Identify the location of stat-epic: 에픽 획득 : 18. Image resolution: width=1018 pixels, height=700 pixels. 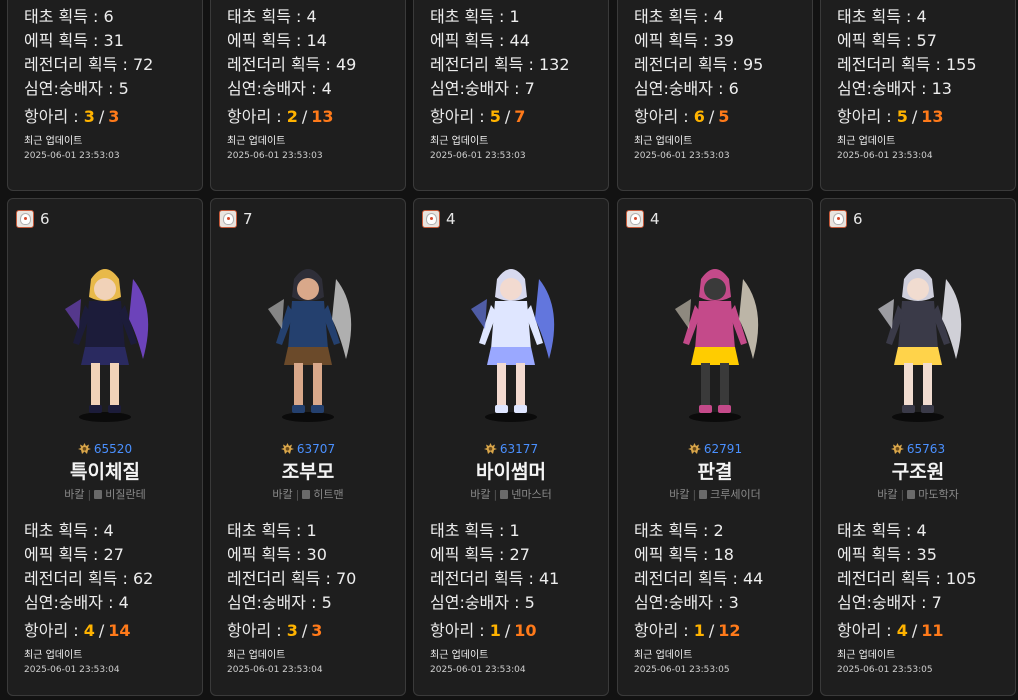
(684, 554).